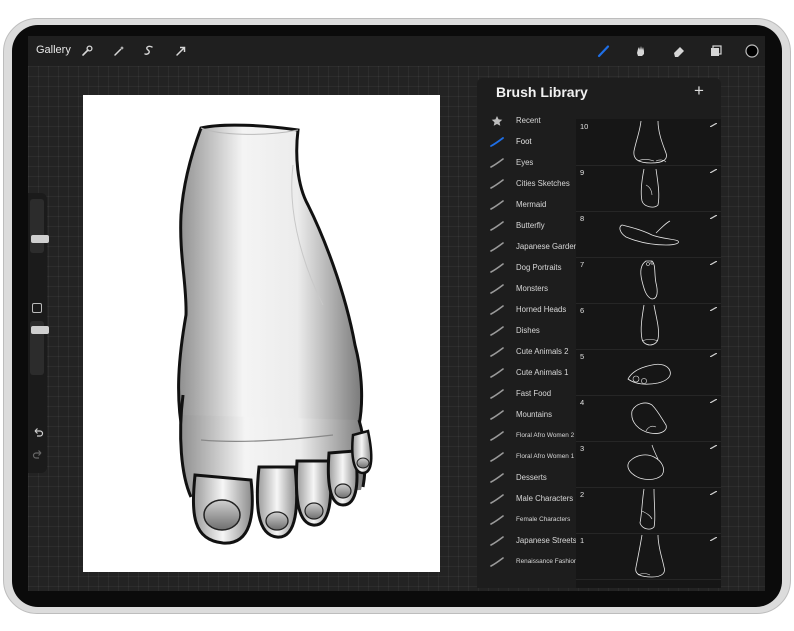  What do you see at coordinates (526, 477) in the screenshot?
I see `brush-set-item: Desserts` at bounding box center [526, 477].